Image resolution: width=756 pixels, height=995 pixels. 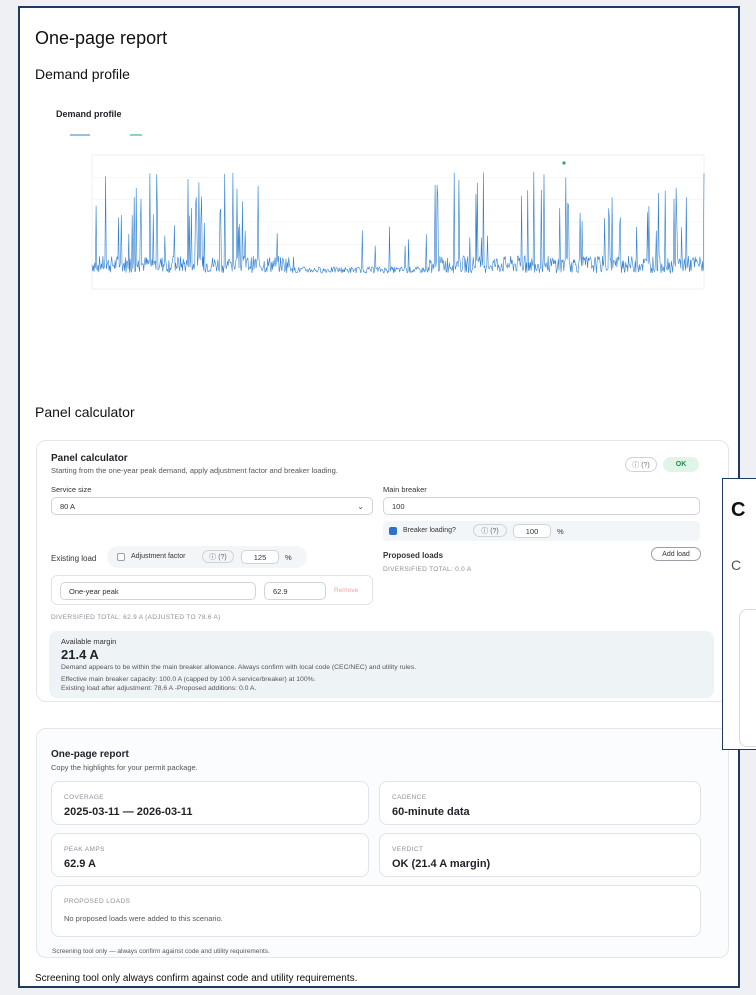 I want to click on summary-title: One-page report, so click(x=90, y=754).